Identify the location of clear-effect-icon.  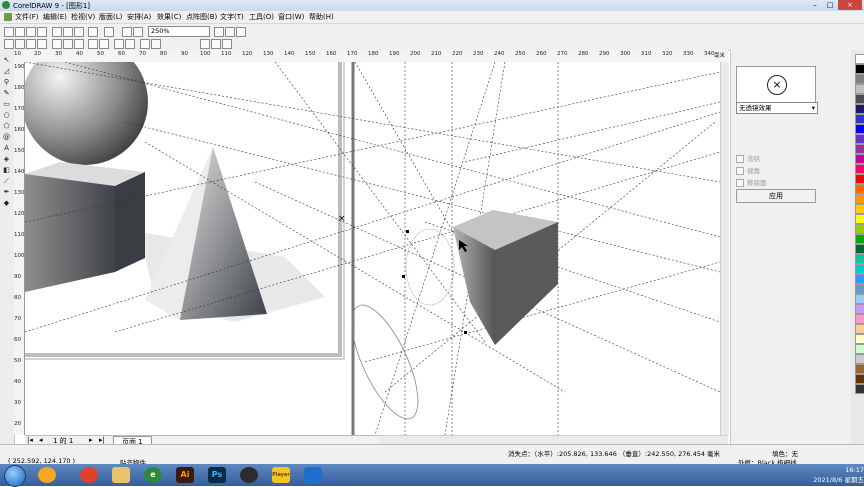
(130, 44).